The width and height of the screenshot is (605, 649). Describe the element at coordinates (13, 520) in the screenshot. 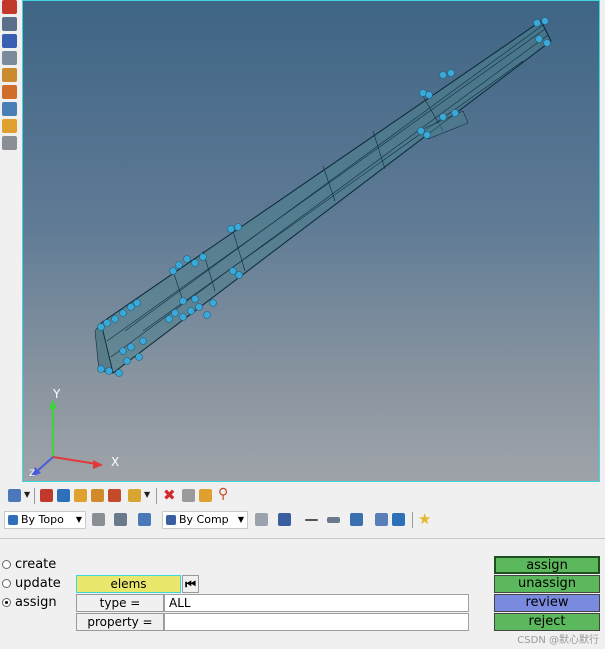

I see `topo-icon` at that location.